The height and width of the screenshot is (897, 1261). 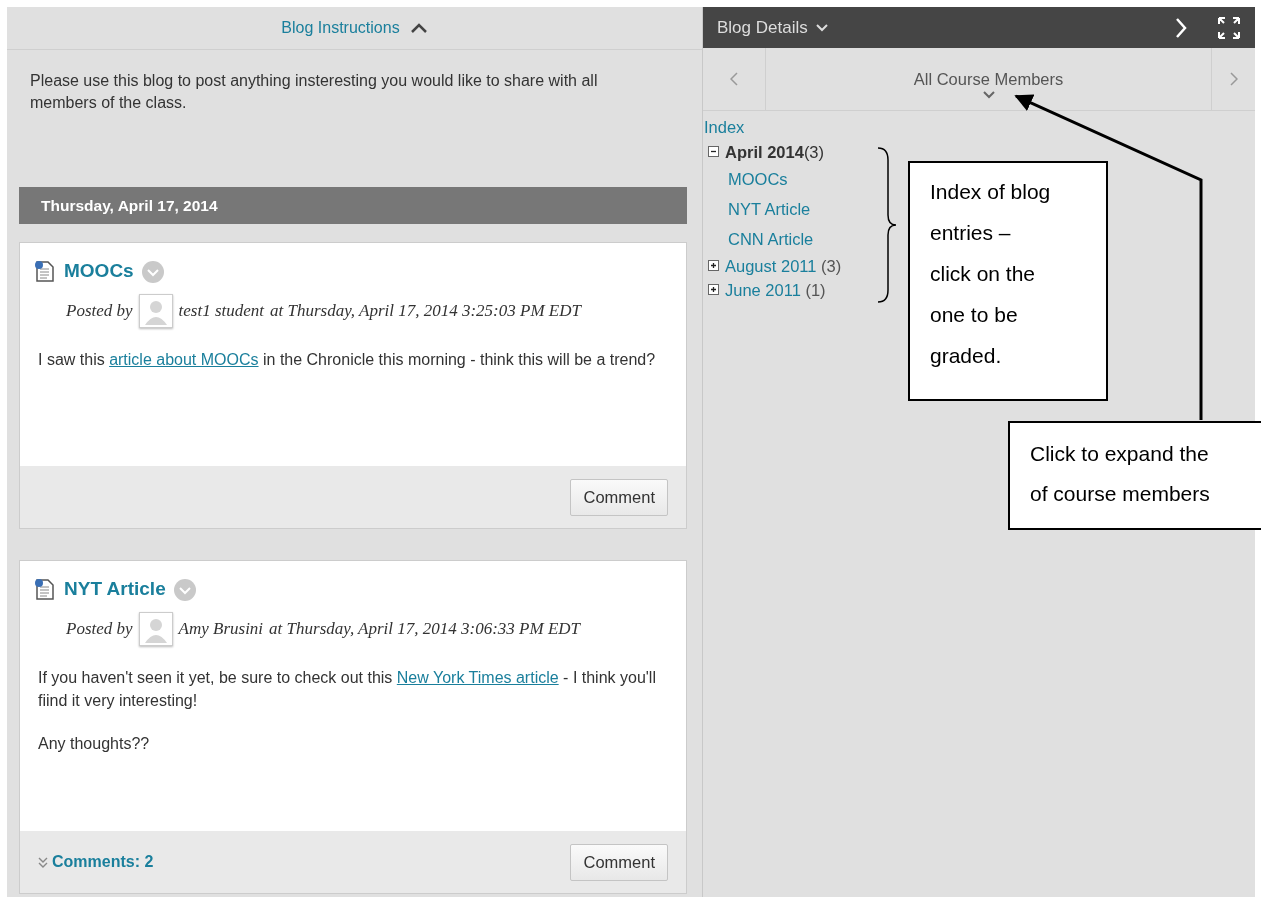 I want to click on callout-text: graded., so click(x=966, y=356).